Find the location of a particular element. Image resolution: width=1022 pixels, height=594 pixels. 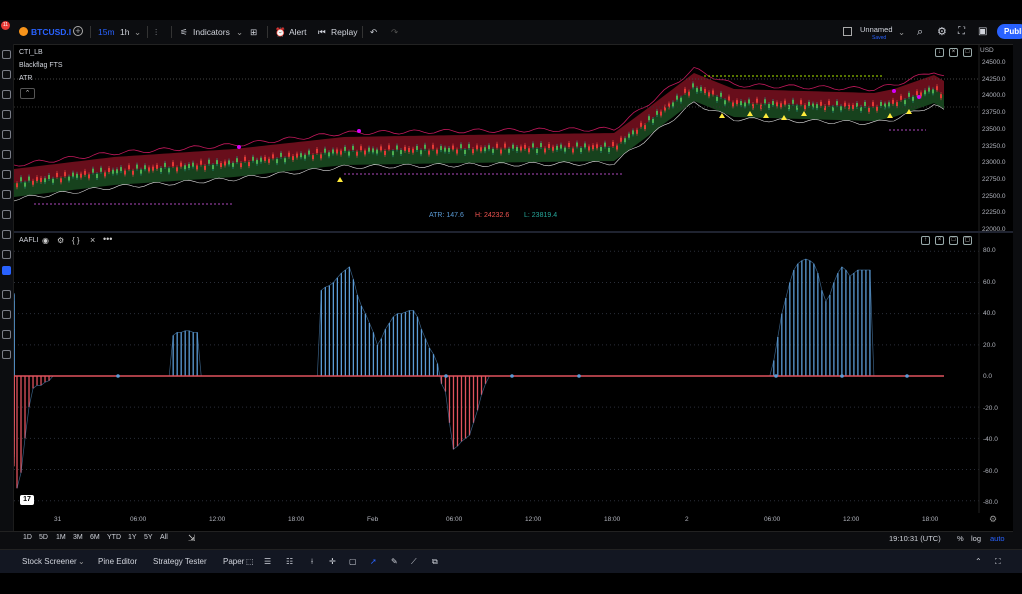

camera-icon: ▣ is located at coordinates (982, 32).